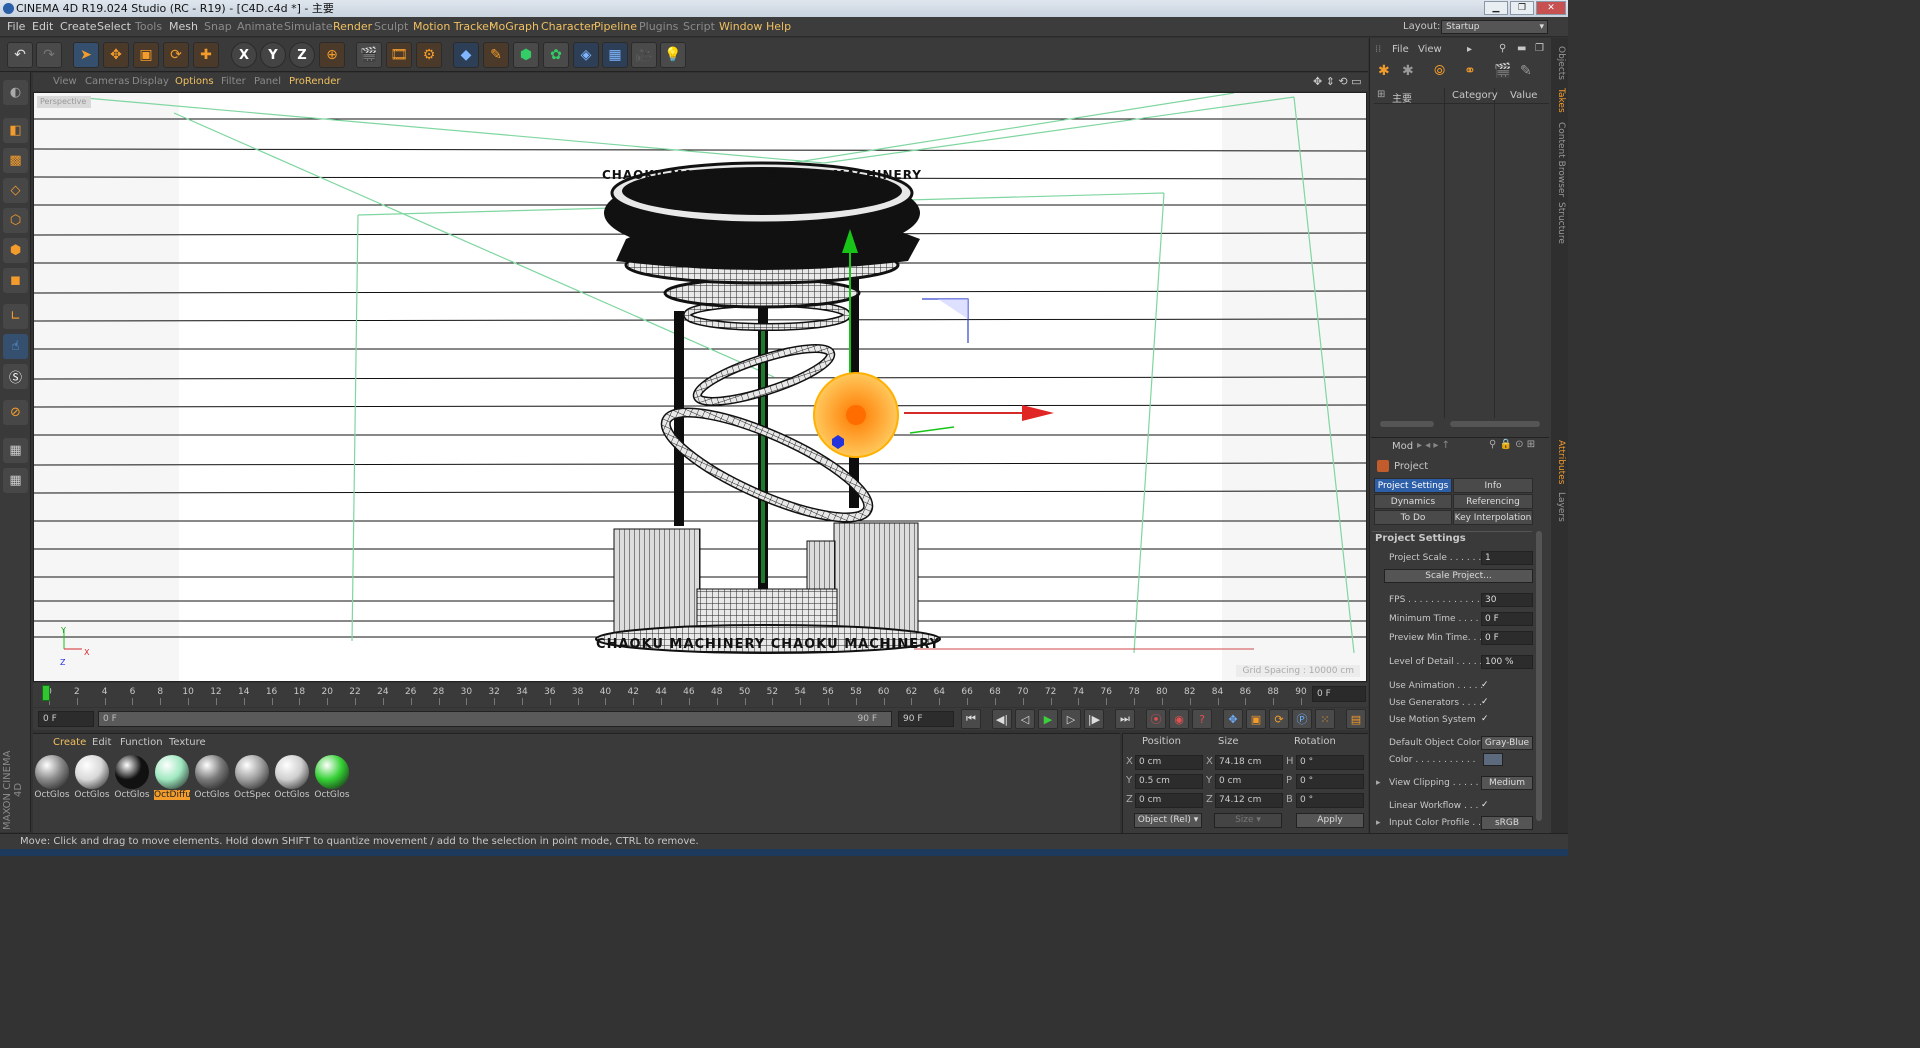 This screenshot has width=1920, height=1048. Describe the element at coordinates (42, 27) in the screenshot. I see `menu-edit: Edit` at that location.